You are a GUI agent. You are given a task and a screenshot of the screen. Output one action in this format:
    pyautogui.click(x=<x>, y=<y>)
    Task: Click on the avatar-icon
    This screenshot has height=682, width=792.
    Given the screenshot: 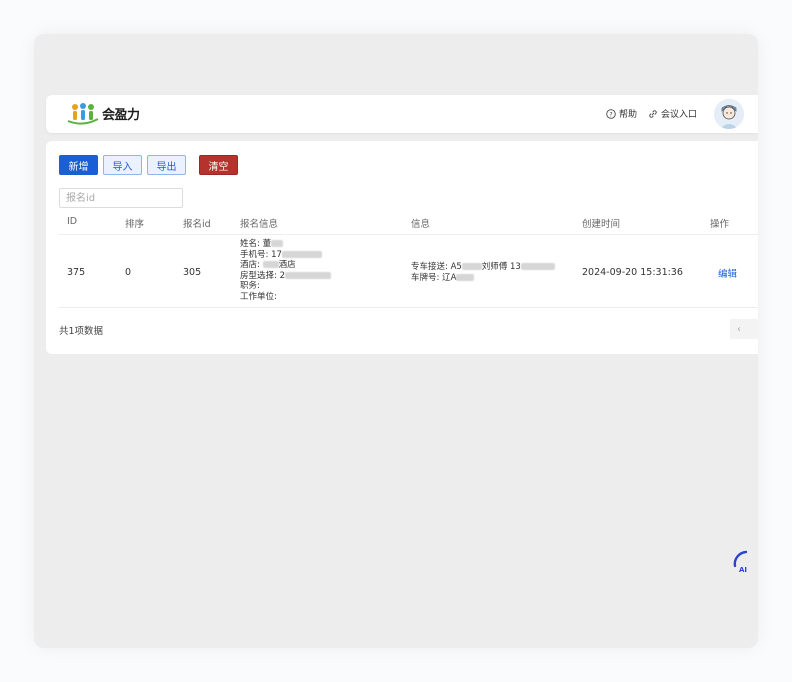 What is the action you would take?
    pyautogui.click(x=729, y=114)
    